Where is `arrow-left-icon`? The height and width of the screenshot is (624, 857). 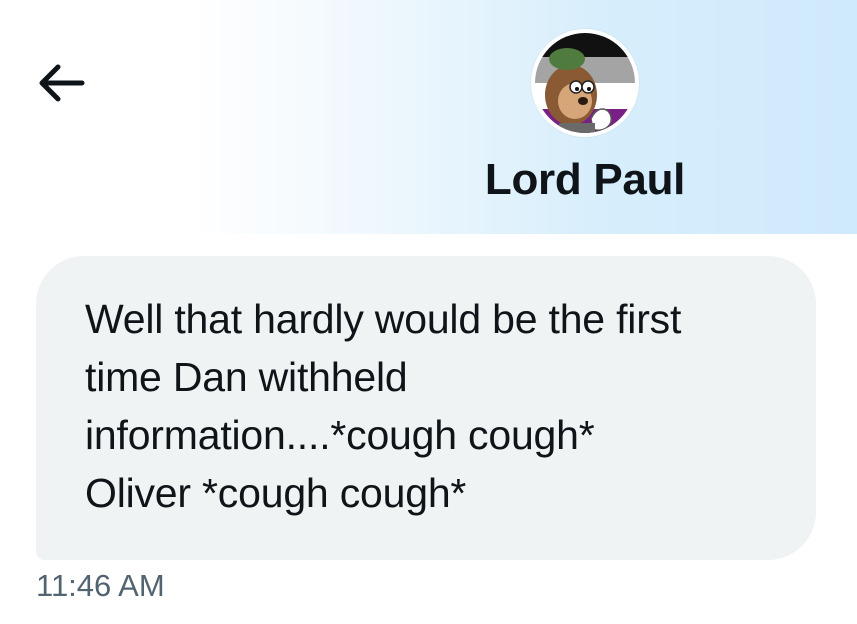
arrow-left-icon is located at coordinates (62, 83).